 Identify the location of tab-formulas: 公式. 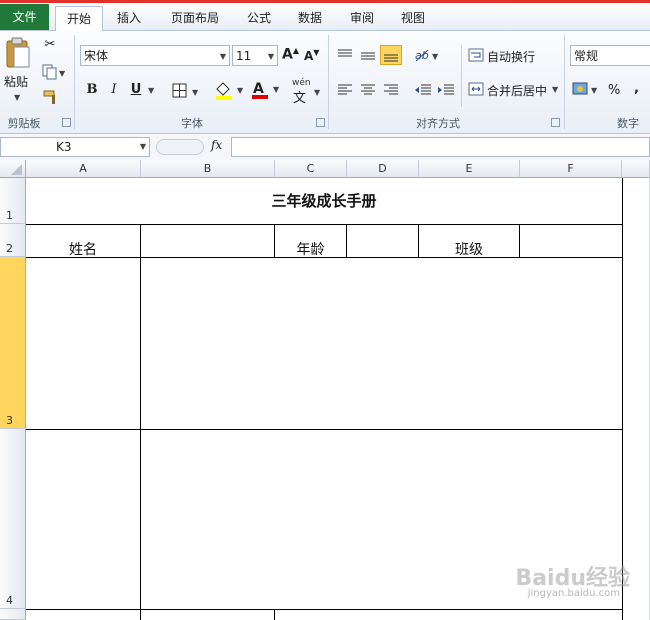
(259, 18).